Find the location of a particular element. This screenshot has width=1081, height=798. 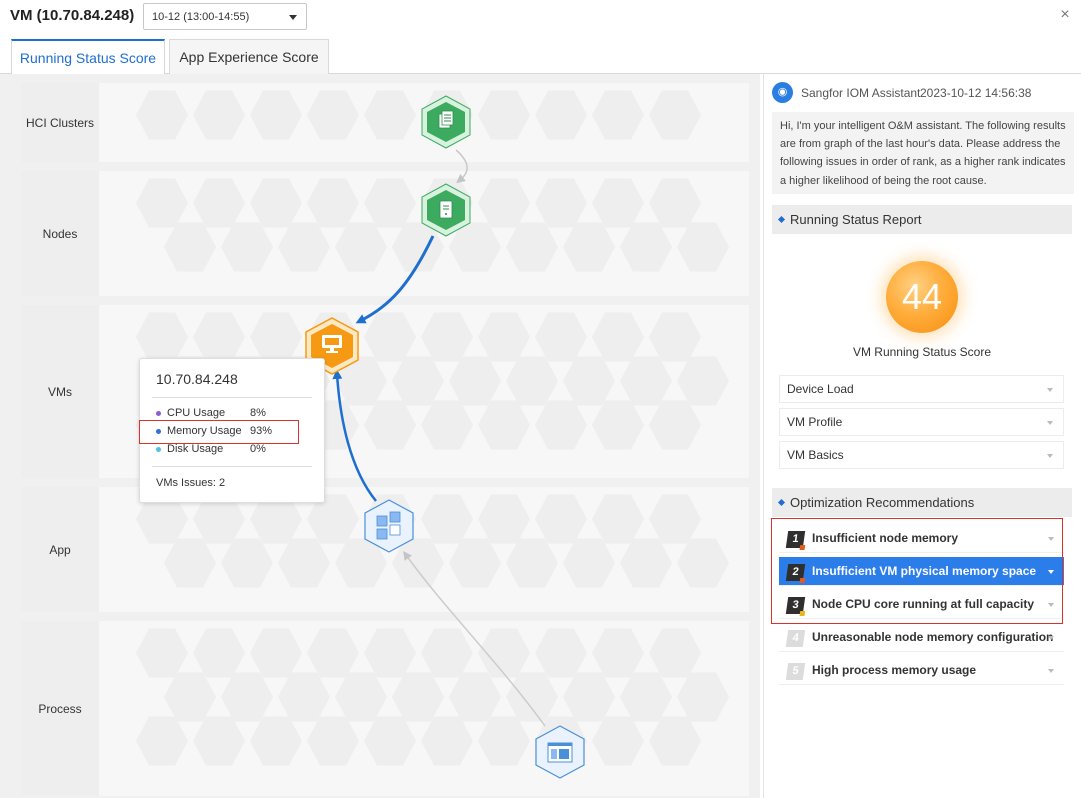

edge-node-to-vm is located at coordinates (395, 279).